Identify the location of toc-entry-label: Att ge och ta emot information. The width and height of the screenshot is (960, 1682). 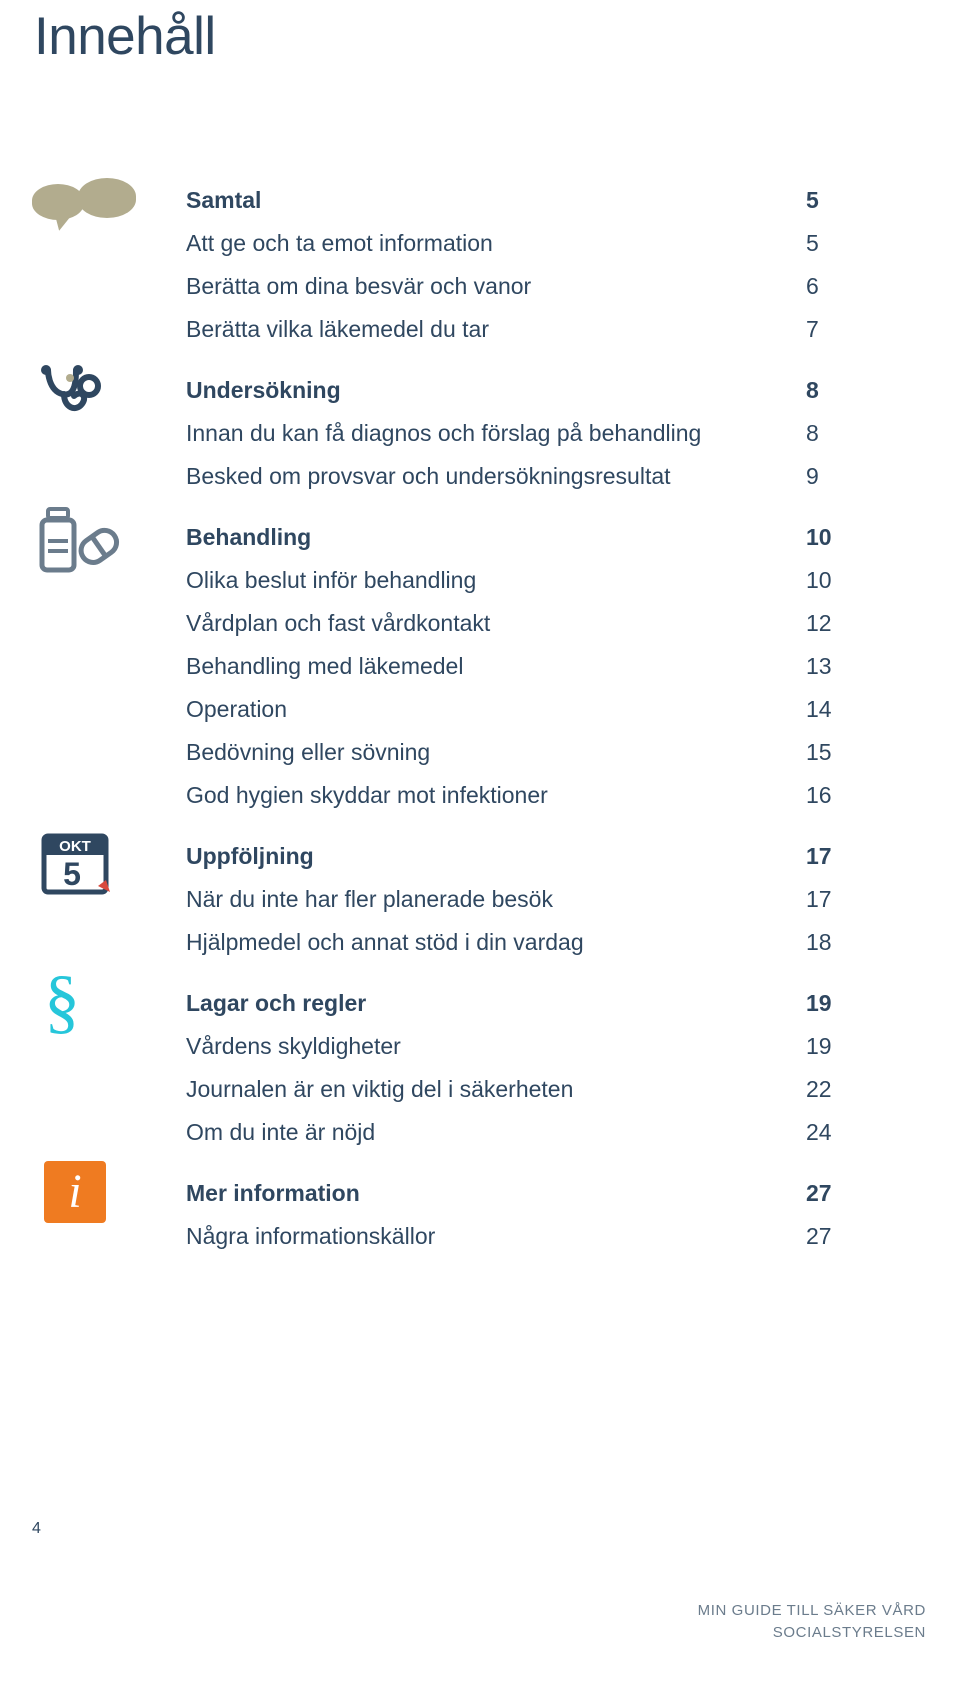
(339, 242).